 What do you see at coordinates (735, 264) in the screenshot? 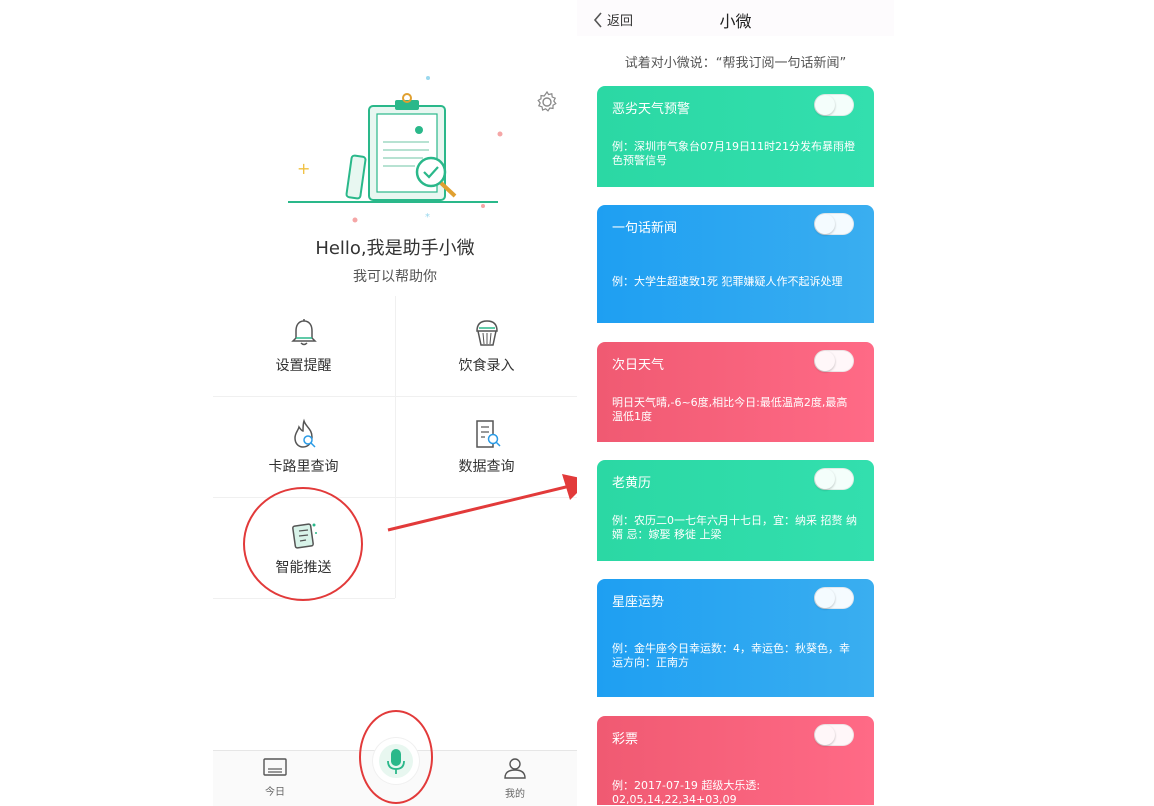
I see `card-one-line-news: 一句话新闻 例：大学生超速致1死 犯罪嫌疑人作不起诉处理` at bounding box center [735, 264].